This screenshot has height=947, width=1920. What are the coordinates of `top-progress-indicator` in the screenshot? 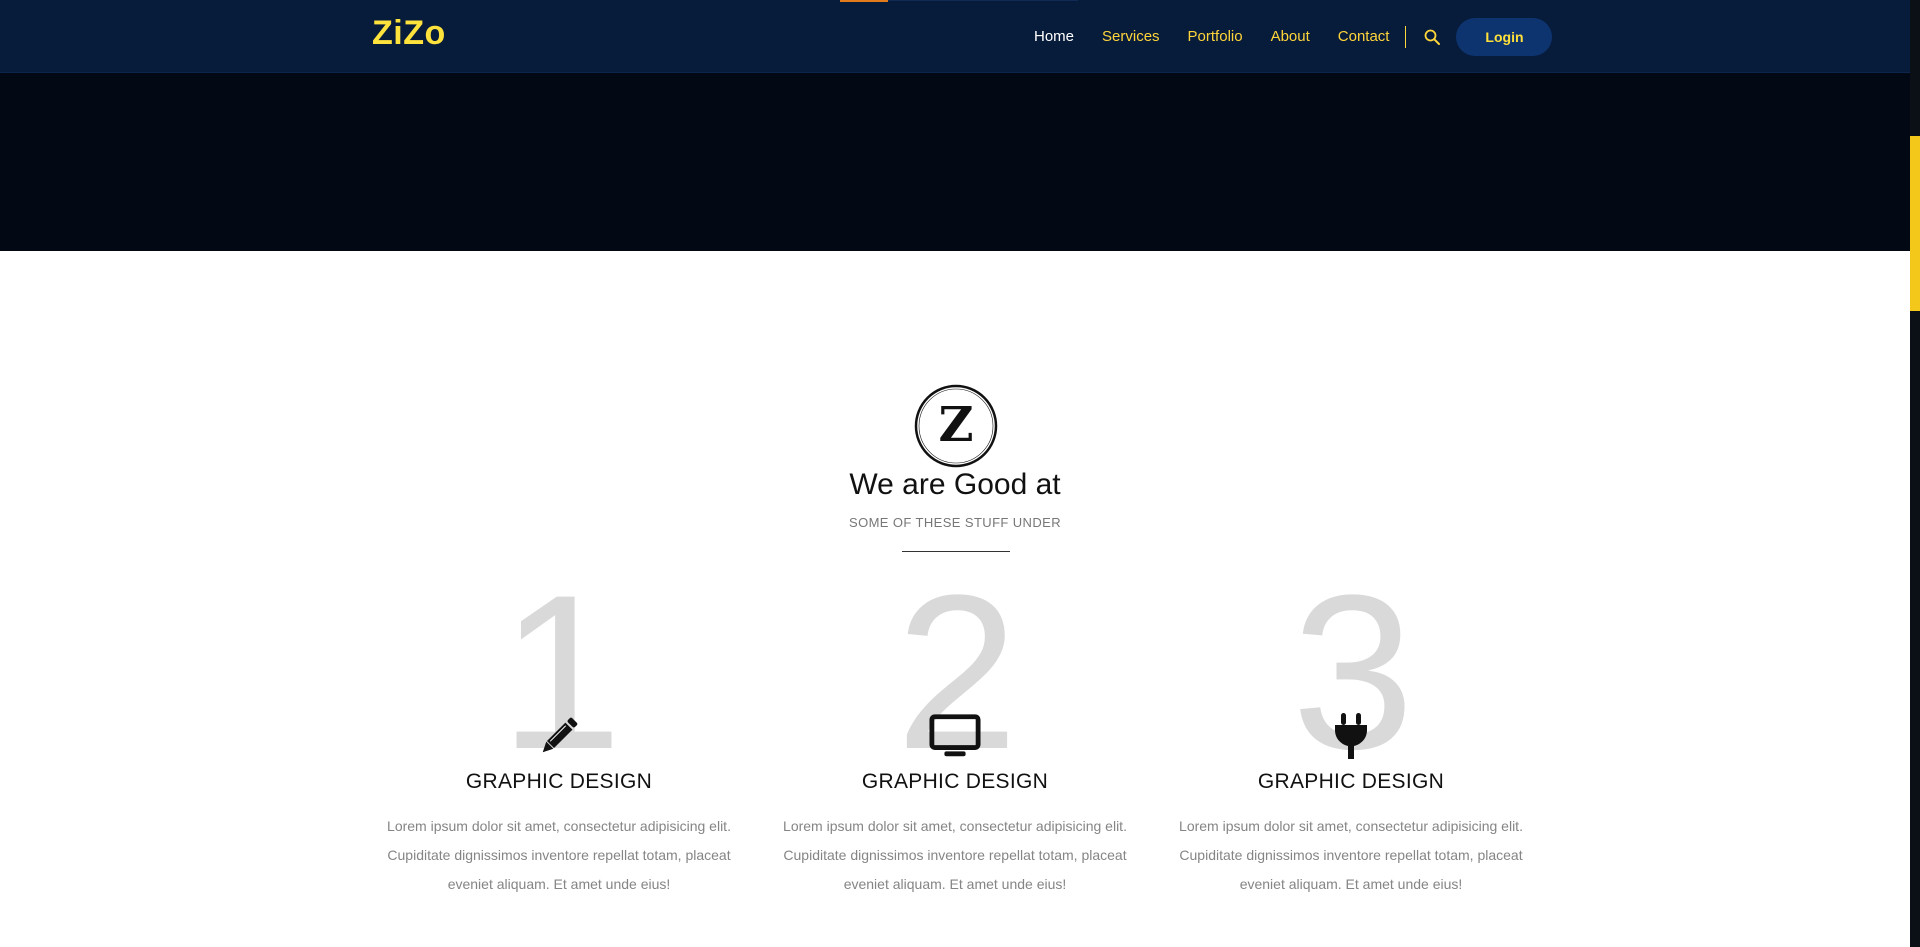 It's located at (864, 1).